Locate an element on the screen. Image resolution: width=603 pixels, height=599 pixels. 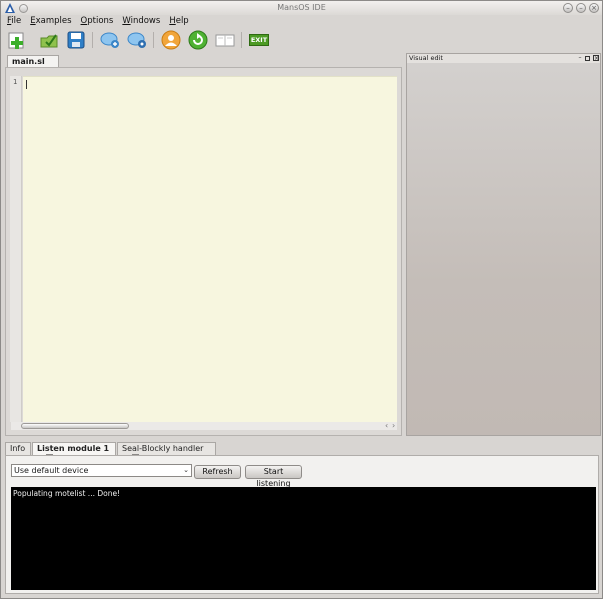
menu-examples-label: xamples is located at coordinates (53, 21).